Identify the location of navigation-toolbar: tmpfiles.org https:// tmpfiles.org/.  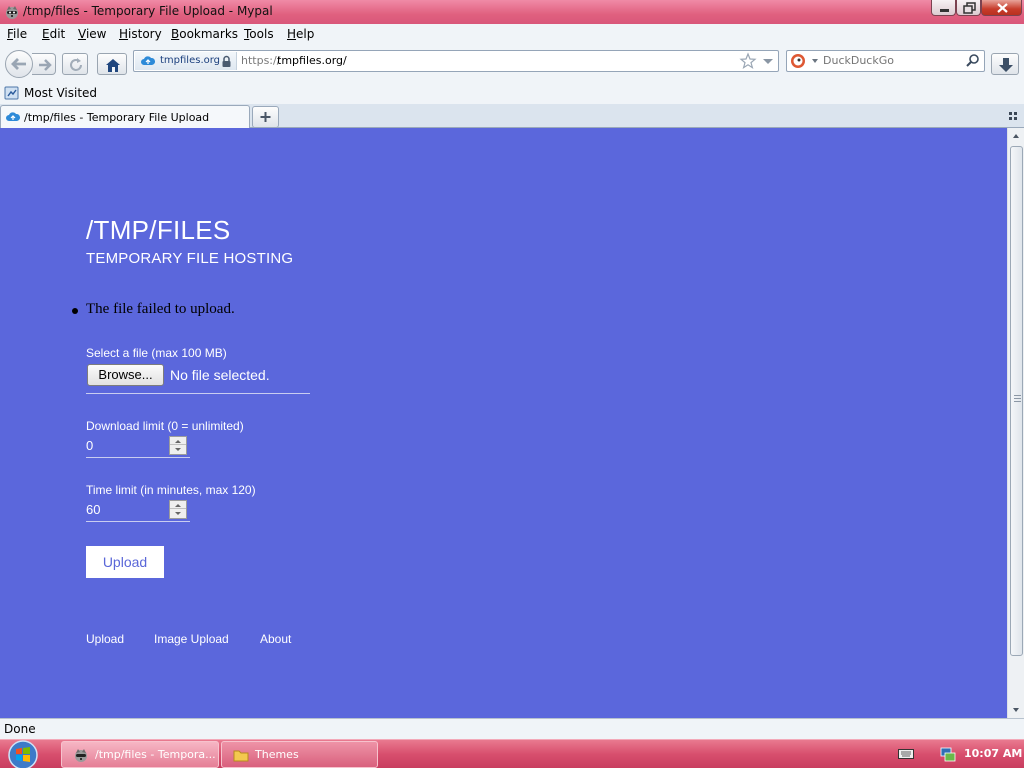
(512, 63).